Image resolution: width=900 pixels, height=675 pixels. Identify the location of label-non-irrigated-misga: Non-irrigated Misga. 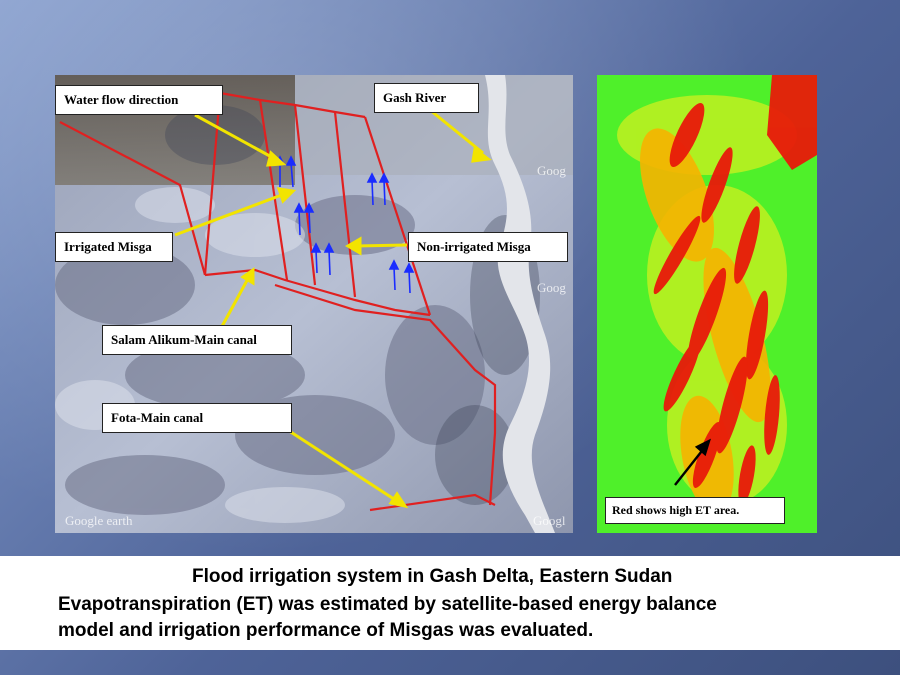
(488, 247).